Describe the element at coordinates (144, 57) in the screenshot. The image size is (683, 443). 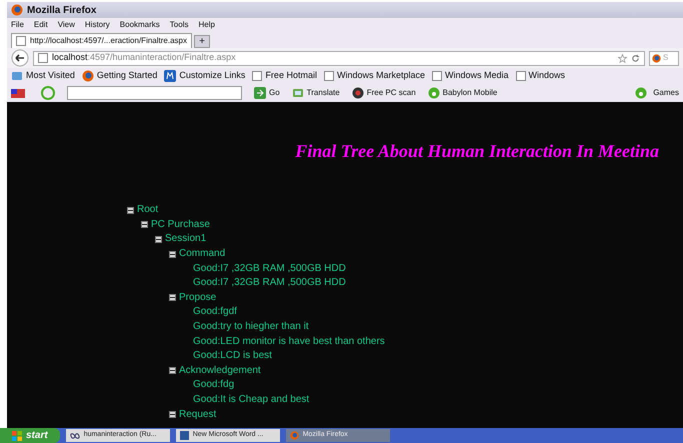
I see `url-text: localhost:4597/humaninteraction/Finaltre.aspx` at that location.